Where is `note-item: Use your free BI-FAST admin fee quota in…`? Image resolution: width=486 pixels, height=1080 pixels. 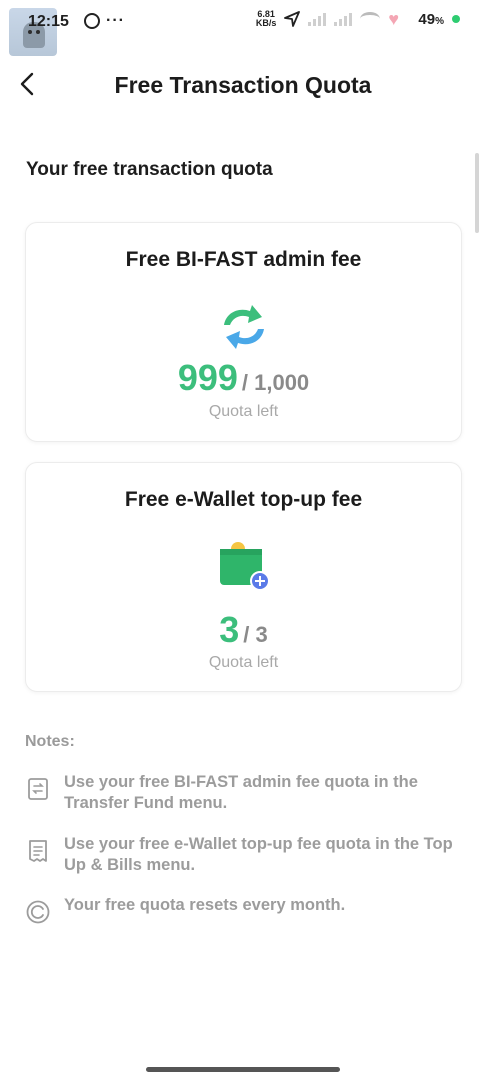
note-item: Use your free BI-FAST admin fee quota in… is located at coordinates (245, 793).